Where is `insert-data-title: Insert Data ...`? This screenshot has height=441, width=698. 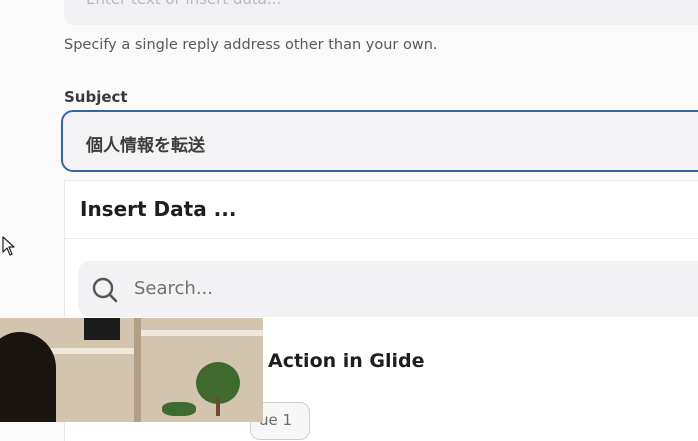
insert-data-title: Insert Data ... is located at coordinates (158, 209).